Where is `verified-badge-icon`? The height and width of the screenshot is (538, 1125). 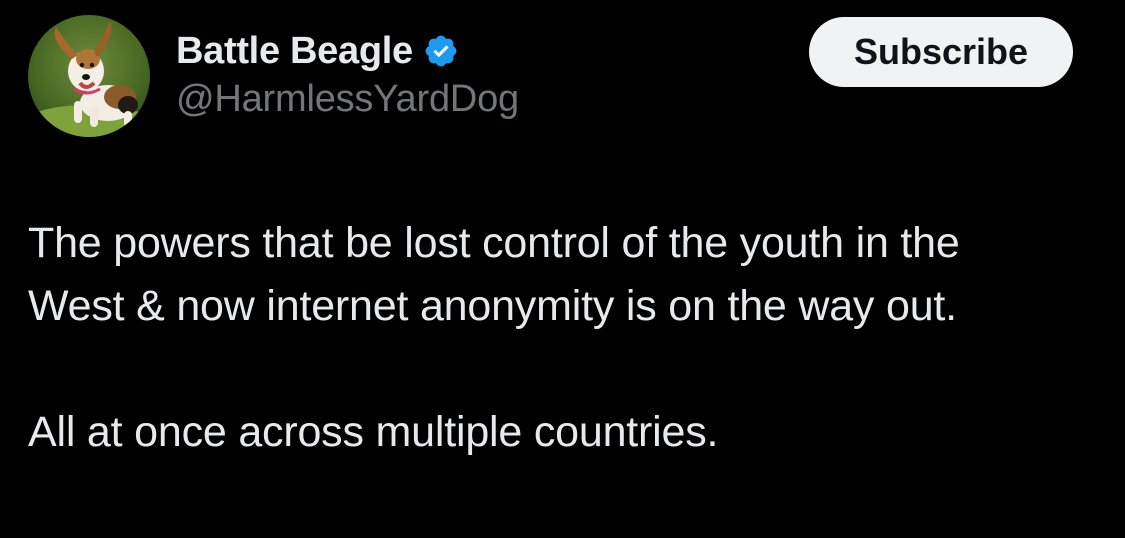
verified-badge-icon is located at coordinates (441, 51).